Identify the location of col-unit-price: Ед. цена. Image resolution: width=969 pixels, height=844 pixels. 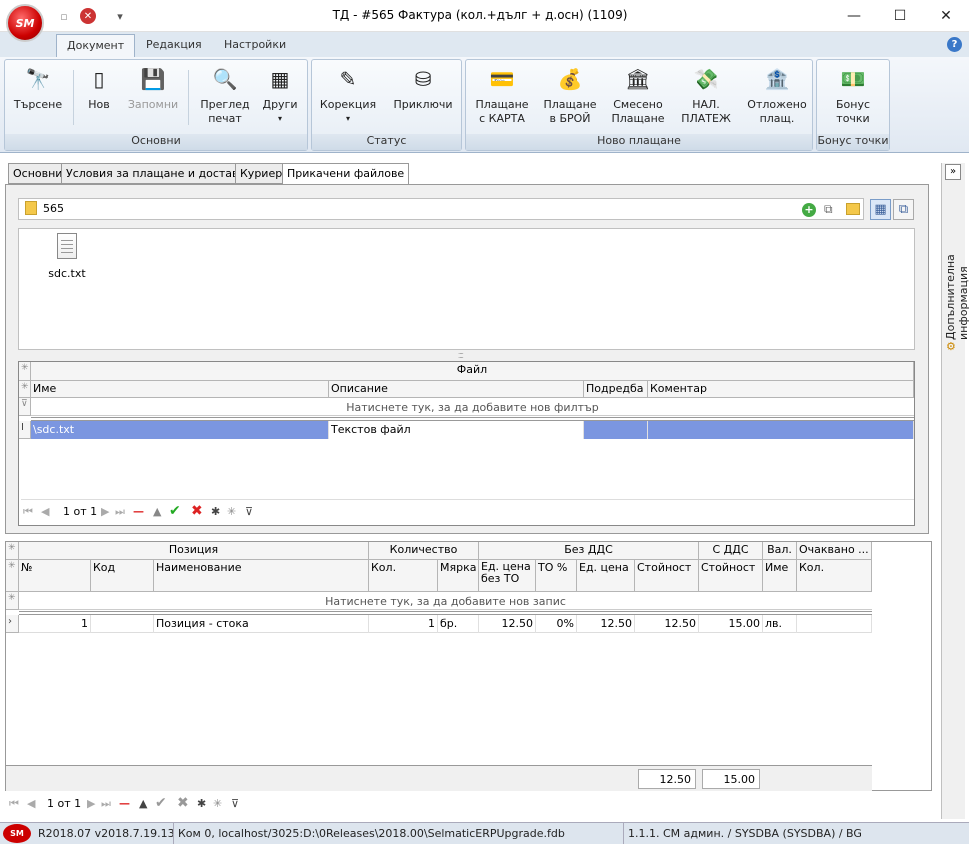
(606, 576).